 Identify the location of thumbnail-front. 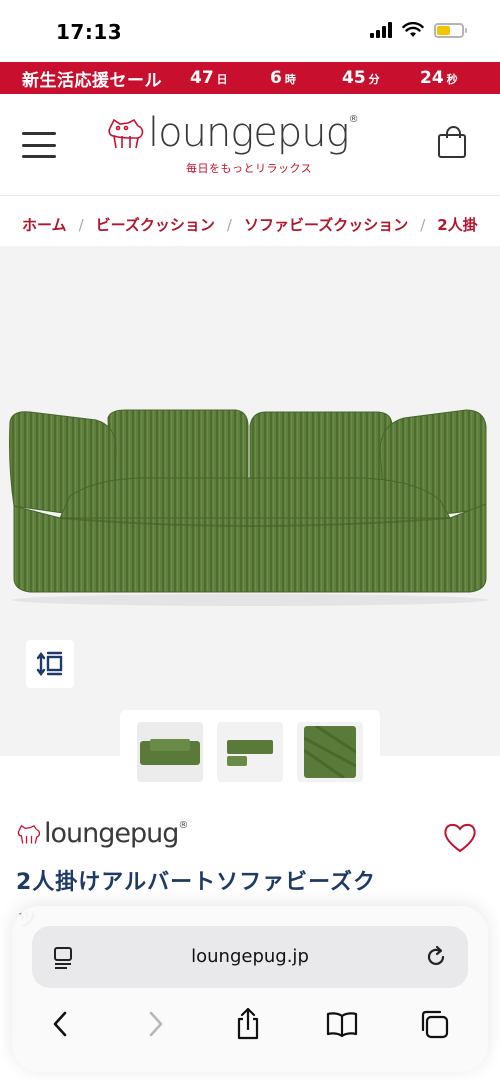
(170, 752).